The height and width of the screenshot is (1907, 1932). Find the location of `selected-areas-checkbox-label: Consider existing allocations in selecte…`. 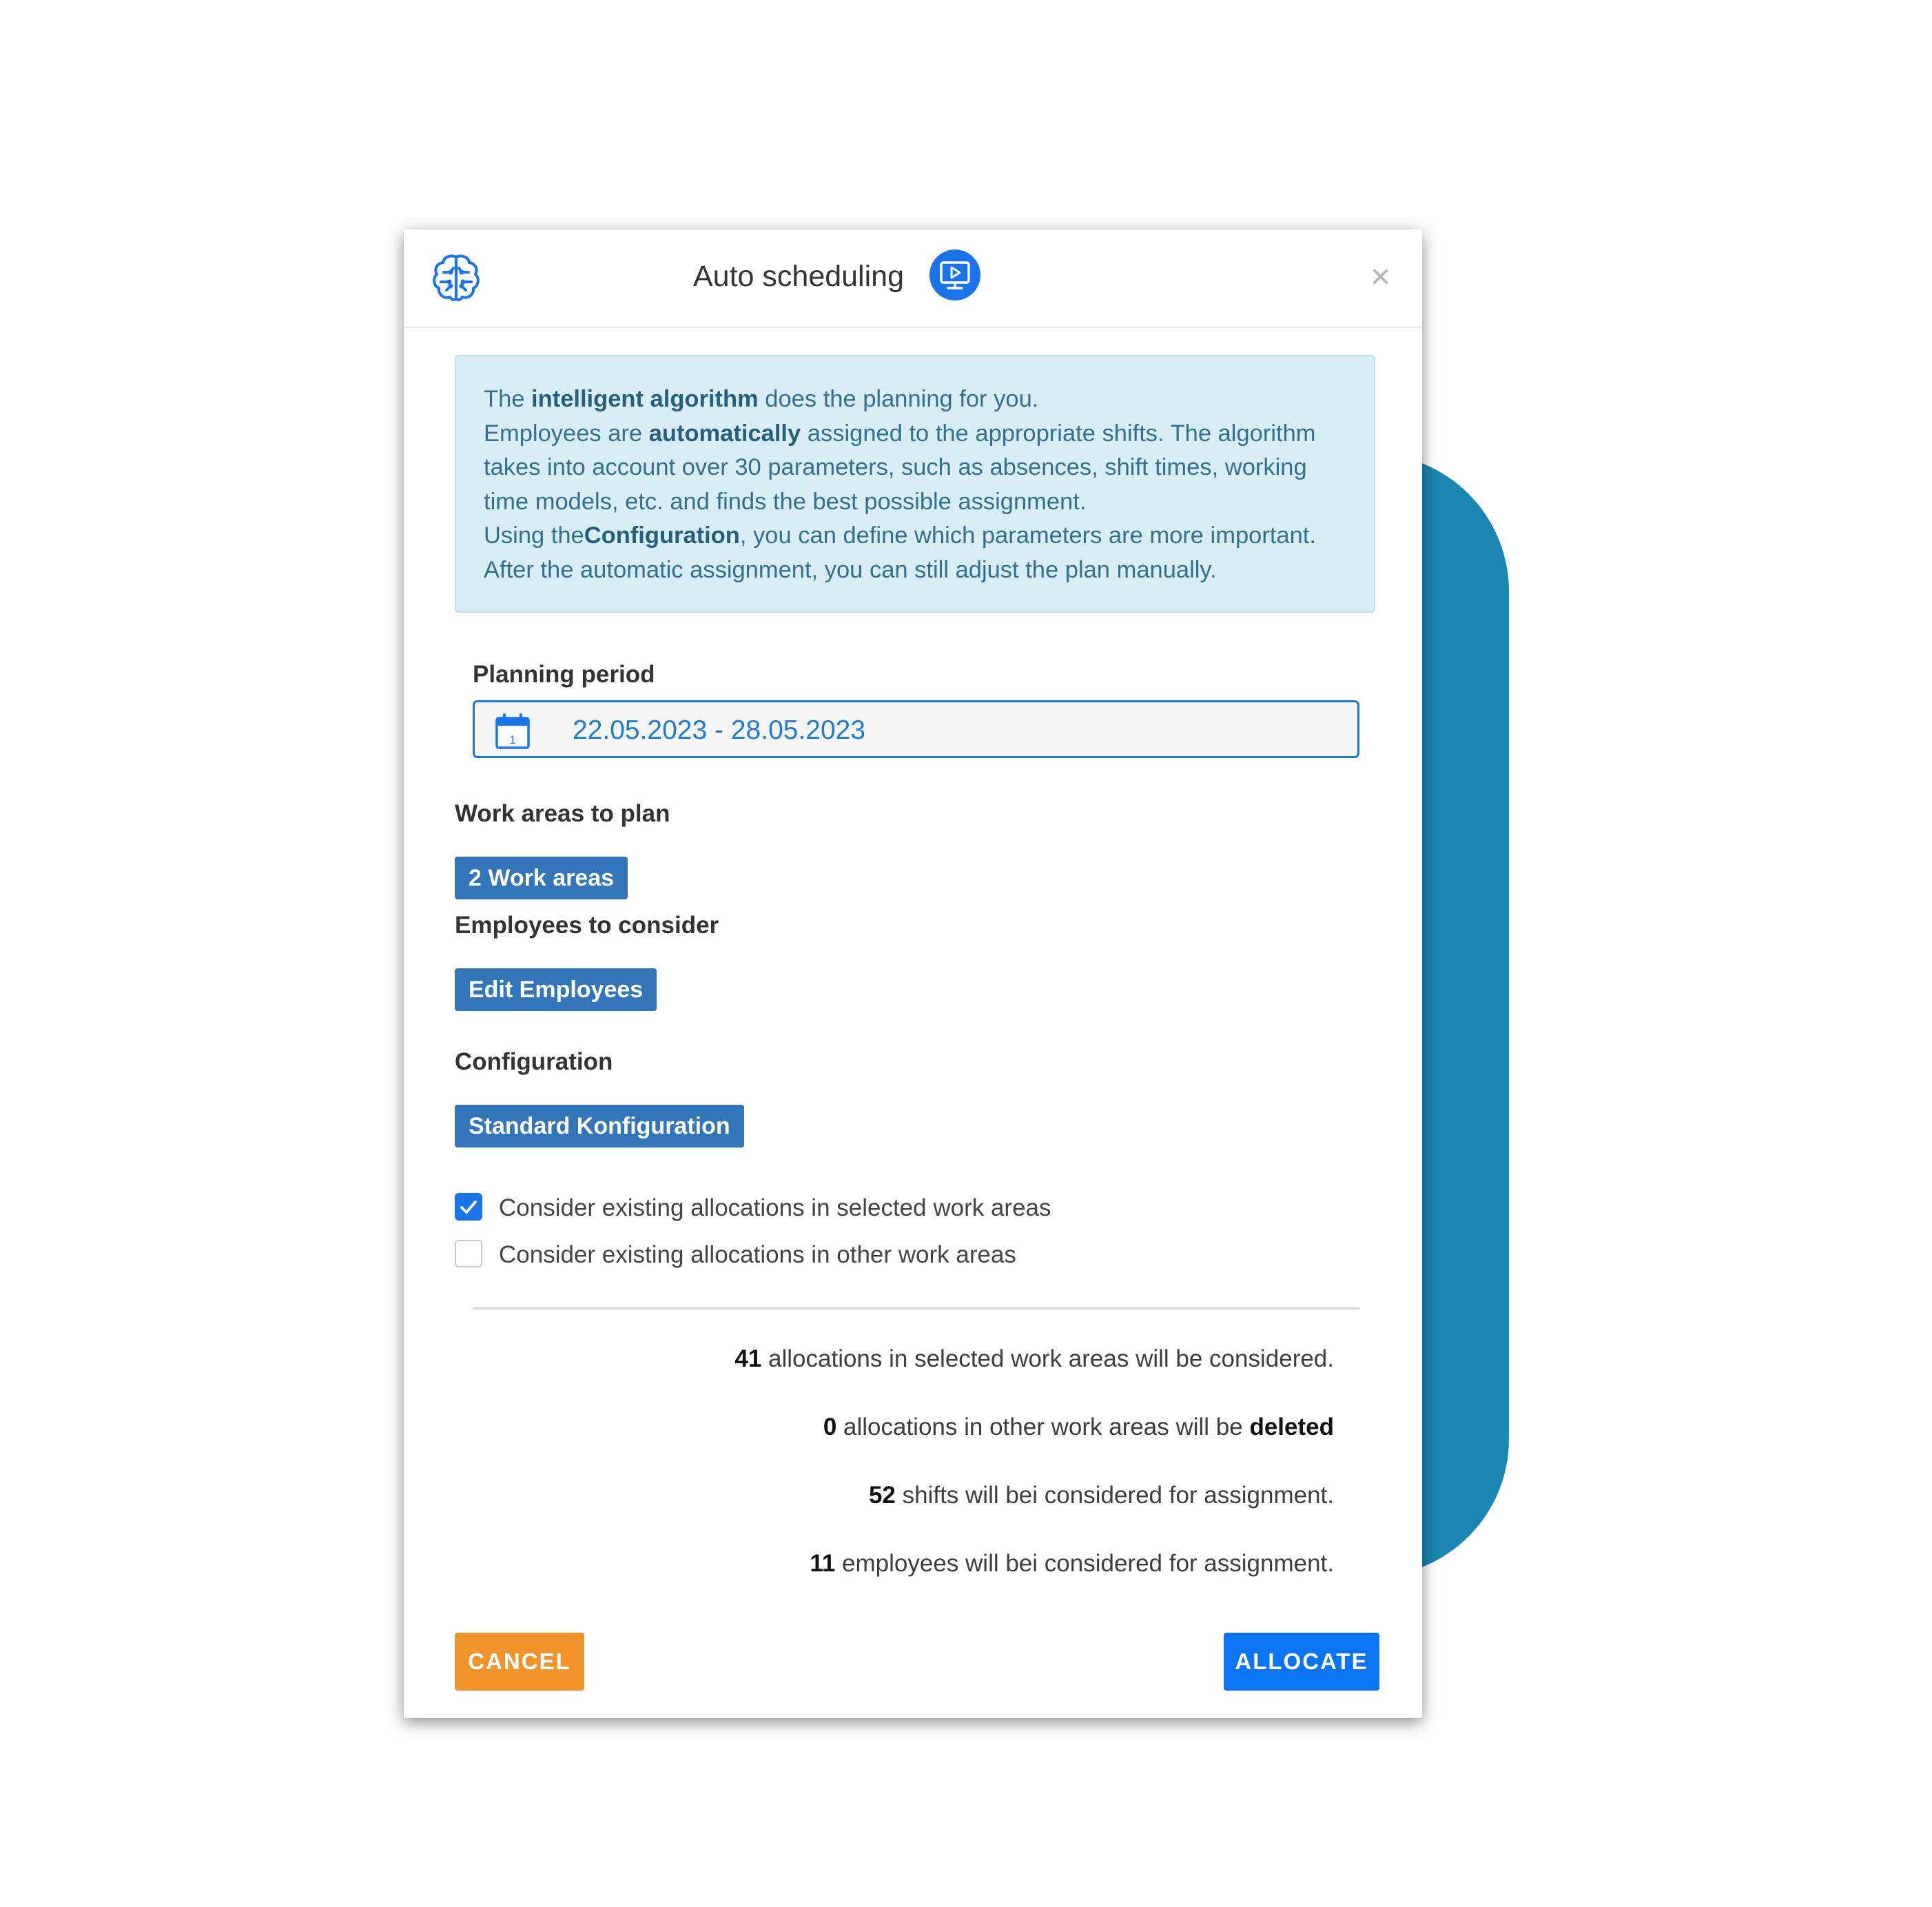

selected-areas-checkbox-label: Consider existing allocations in selecte… is located at coordinates (775, 1208).